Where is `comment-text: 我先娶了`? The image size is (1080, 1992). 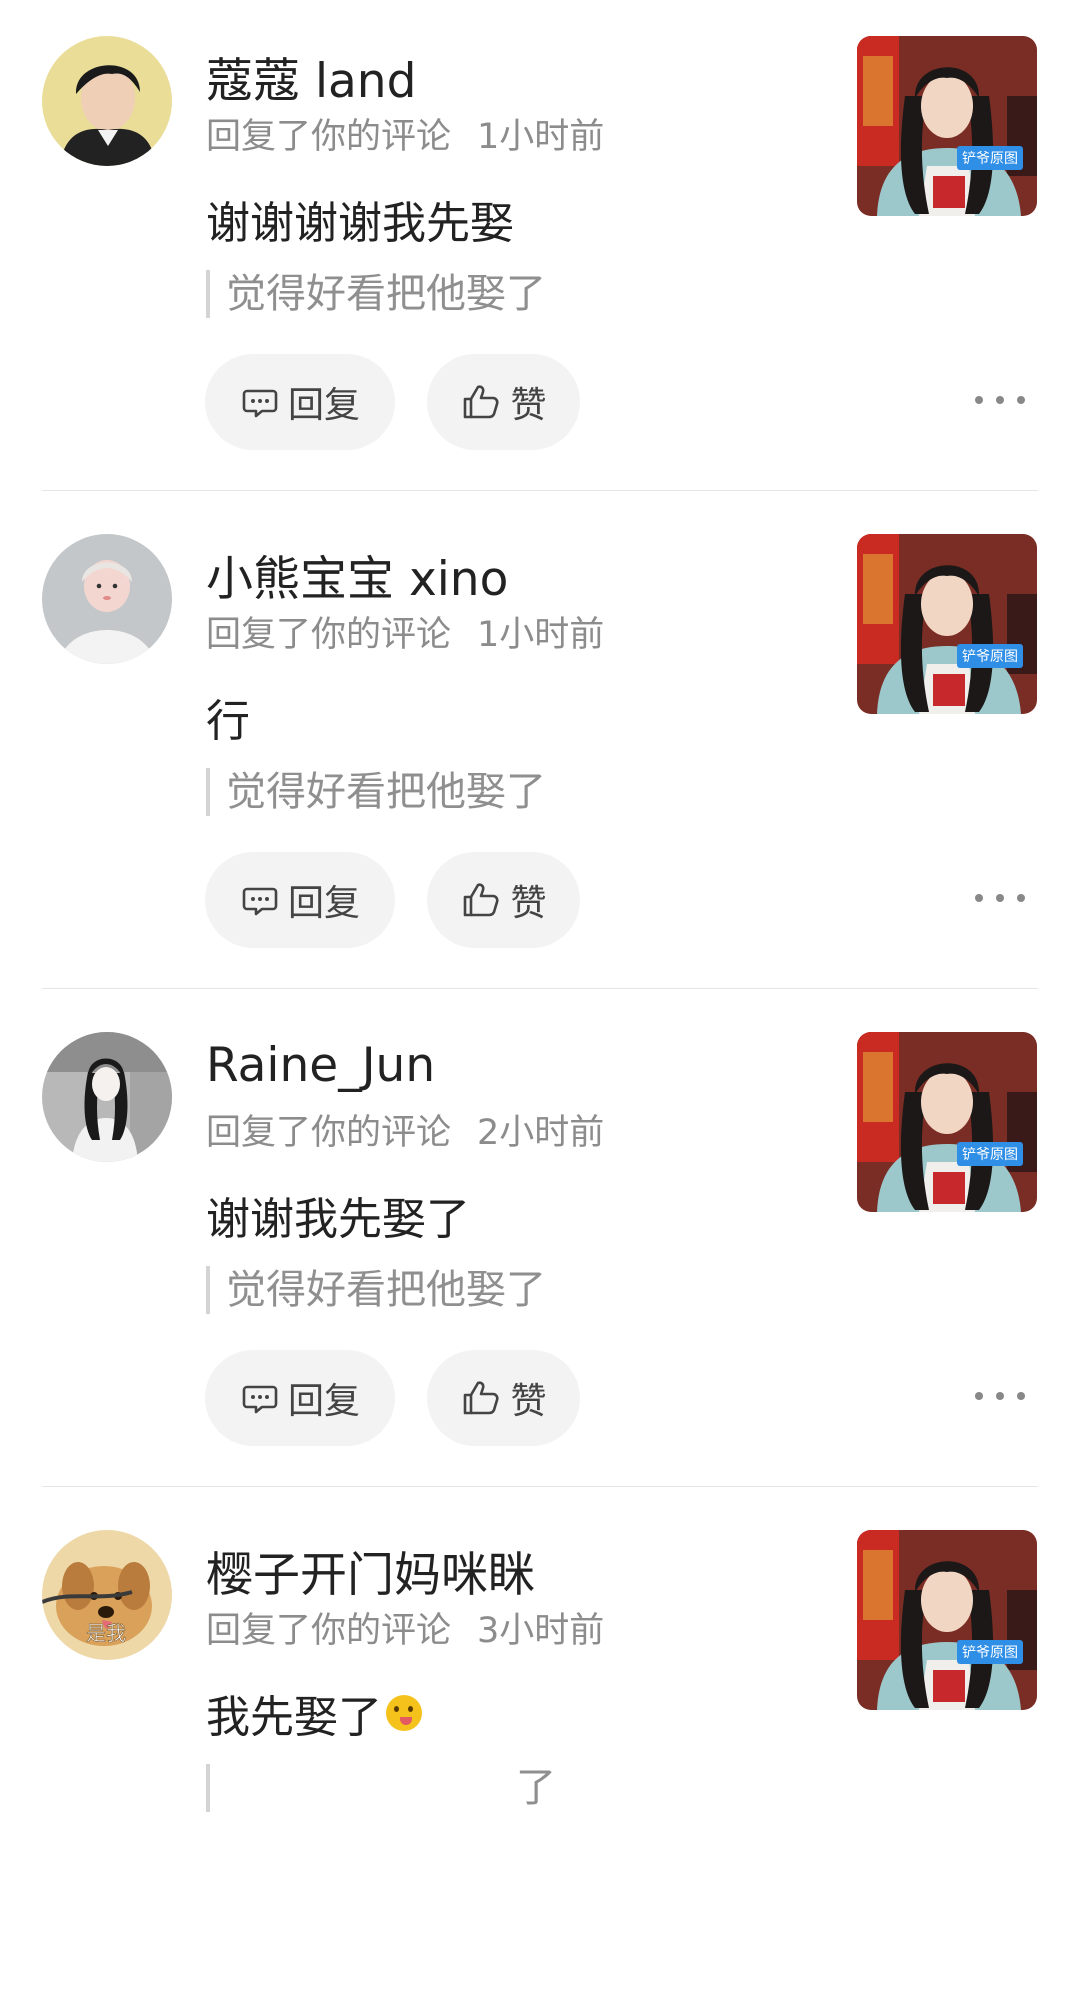 comment-text: 我先娶了 is located at coordinates (314, 1713).